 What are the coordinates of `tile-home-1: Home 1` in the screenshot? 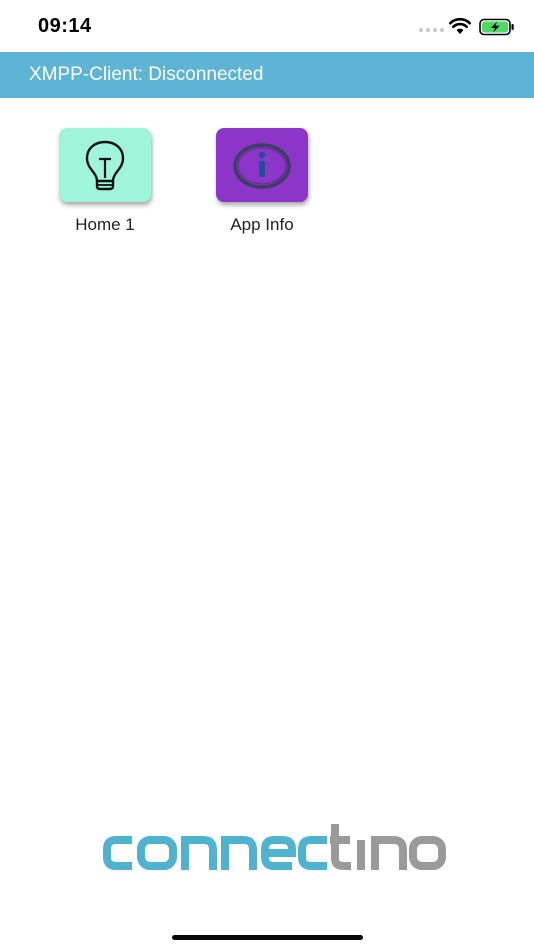 It's located at (102, 188).